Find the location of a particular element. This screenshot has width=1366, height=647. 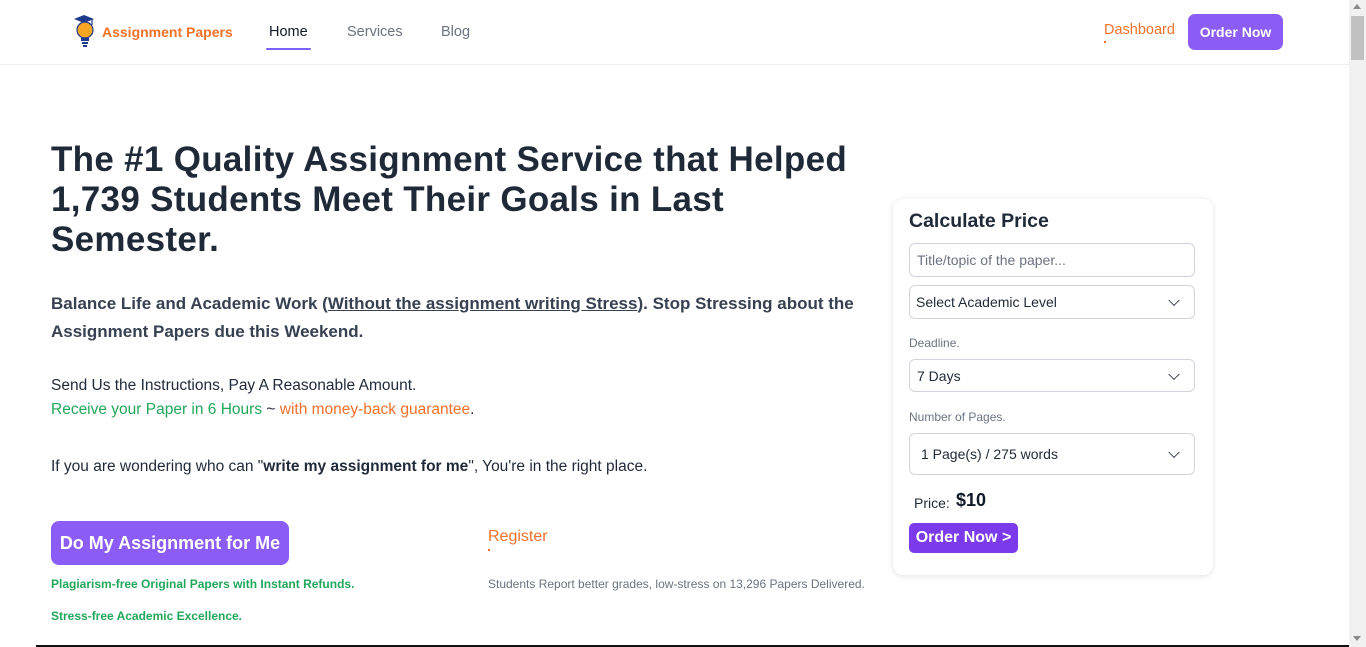

delivery-time: Receive your Paper in 6 Hours is located at coordinates (157, 409).